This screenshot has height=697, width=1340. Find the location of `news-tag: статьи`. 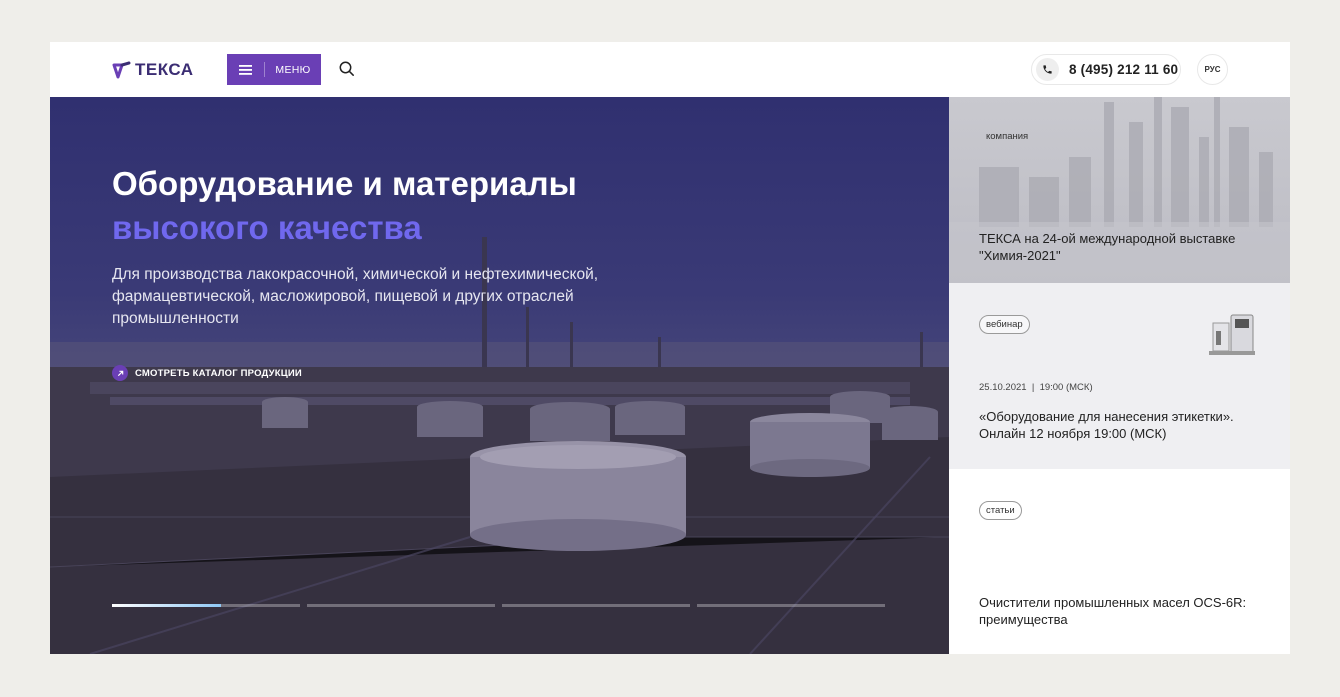

news-tag: статьи is located at coordinates (1000, 510).